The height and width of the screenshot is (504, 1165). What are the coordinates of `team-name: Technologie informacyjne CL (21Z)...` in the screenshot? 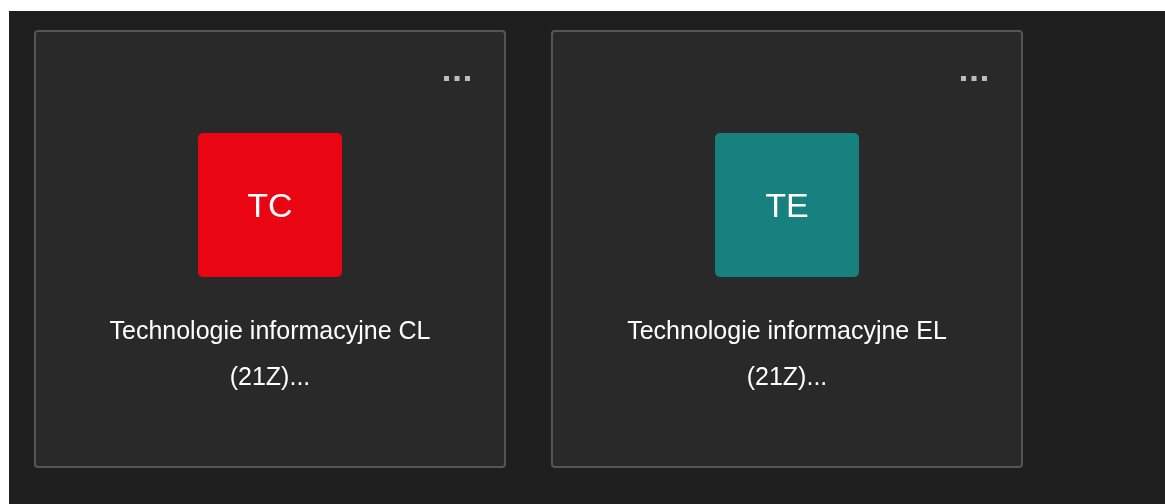 It's located at (270, 353).